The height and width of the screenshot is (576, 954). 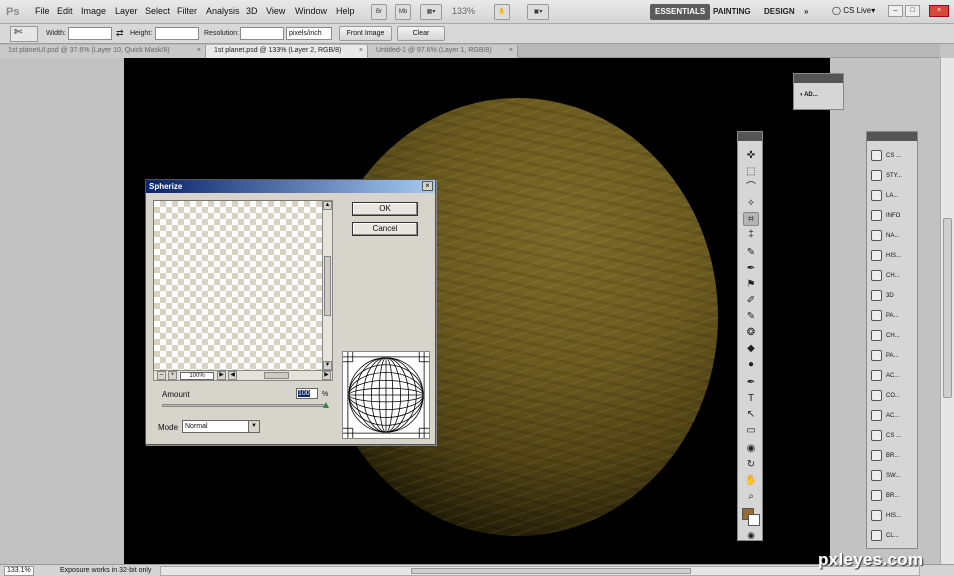 What do you see at coordinates (751, 383) in the screenshot?
I see `pen-tool-icon: ✒` at bounding box center [751, 383].